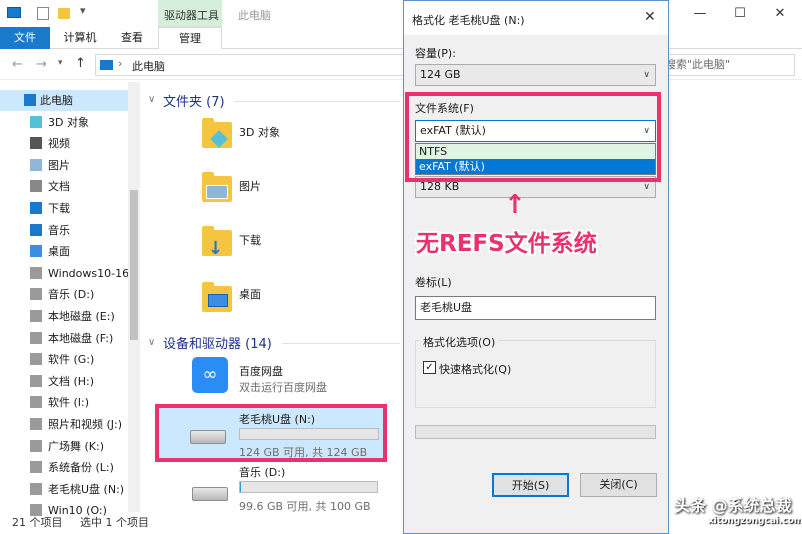  I want to click on divider, so click(317, 101).